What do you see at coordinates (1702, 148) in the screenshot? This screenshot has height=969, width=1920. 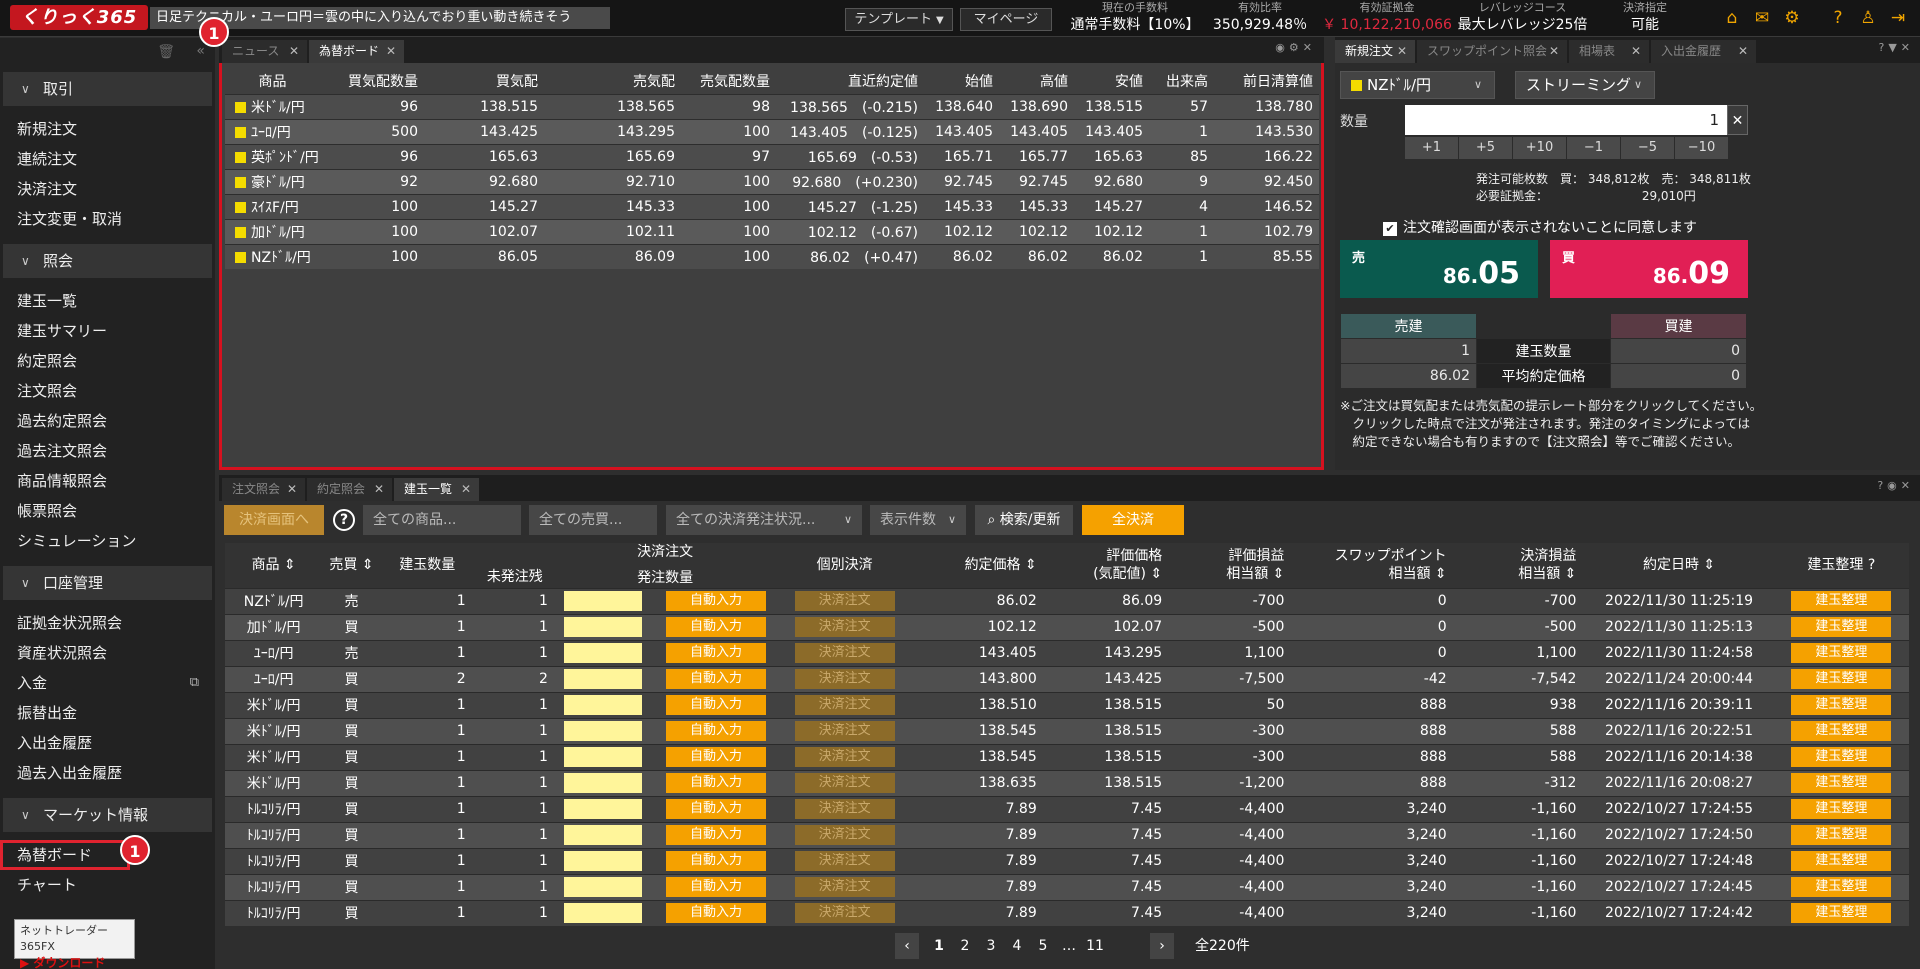 I see `qty-minus10-button: −10` at bounding box center [1702, 148].